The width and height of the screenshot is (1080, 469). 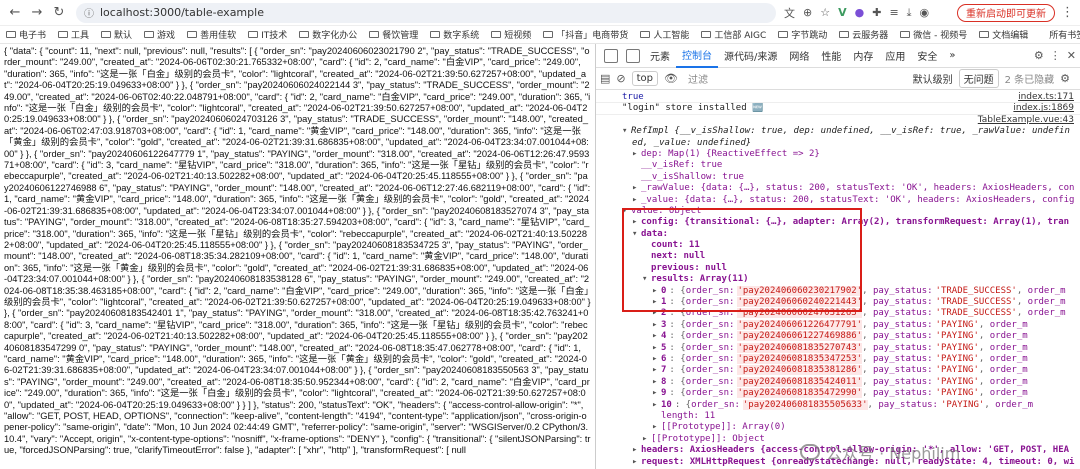 What do you see at coordinates (89, 12) in the screenshot?
I see `site-info-icon: ⓘ` at bounding box center [89, 12].